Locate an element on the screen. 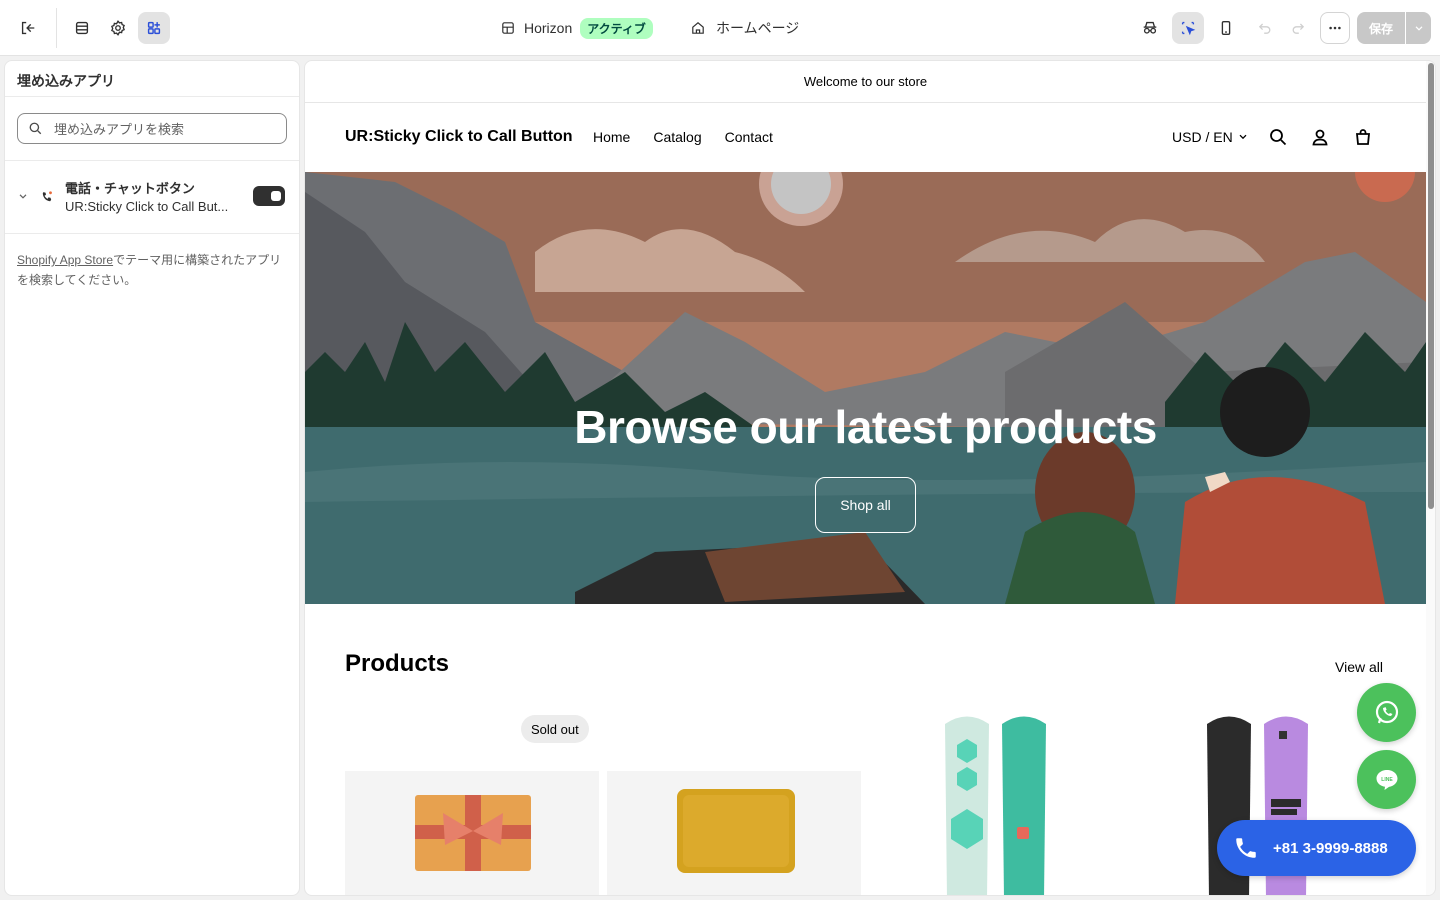 This screenshot has width=1440, height=900. page-selector: ホームページ is located at coordinates (744, 28).